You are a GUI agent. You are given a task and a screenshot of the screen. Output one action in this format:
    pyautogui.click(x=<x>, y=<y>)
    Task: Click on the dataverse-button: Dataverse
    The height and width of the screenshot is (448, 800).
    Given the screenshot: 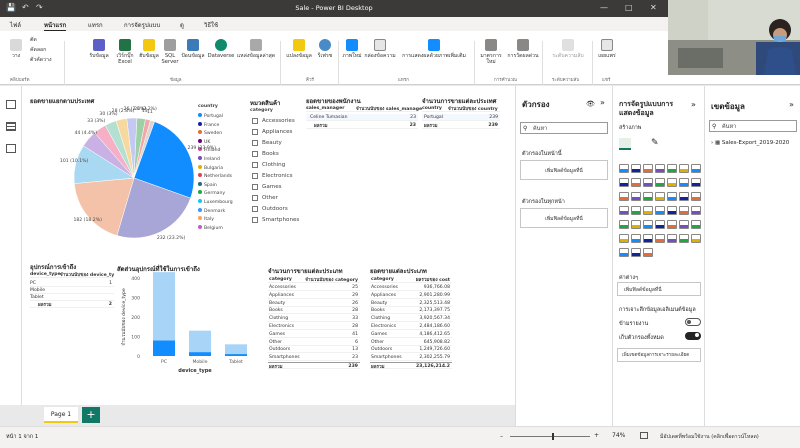 What is the action you would take?
    pyautogui.click(x=221, y=49)
    